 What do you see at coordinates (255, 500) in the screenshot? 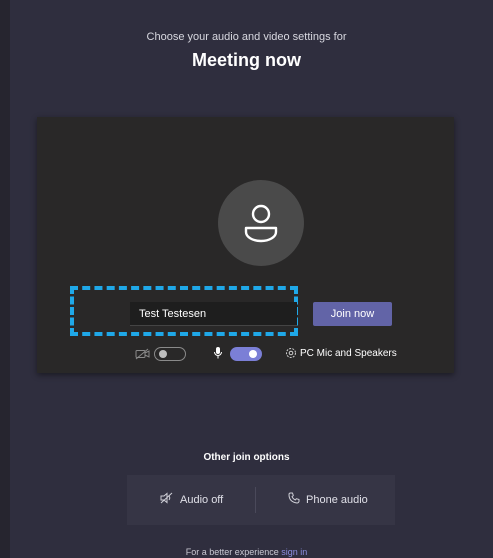
I see `options-divider` at bounding box center [255, 500].